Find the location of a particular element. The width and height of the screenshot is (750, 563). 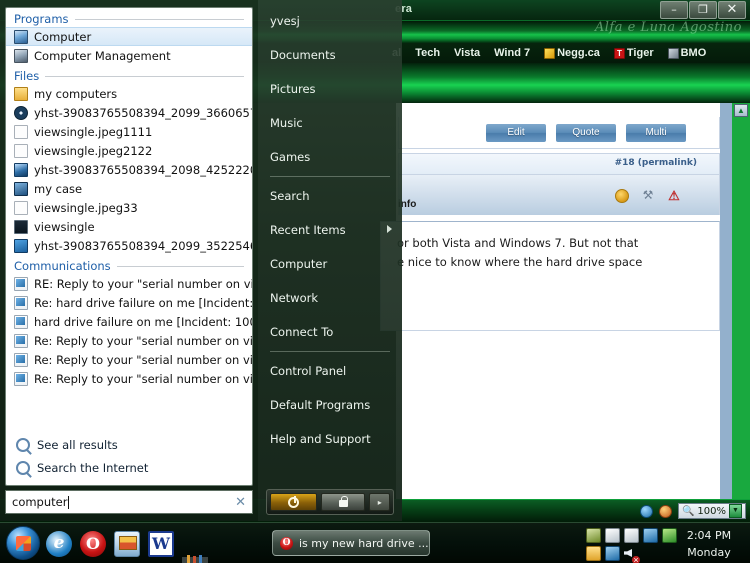

favicon-tiger-icon: T is located at coordinates (619, 53).